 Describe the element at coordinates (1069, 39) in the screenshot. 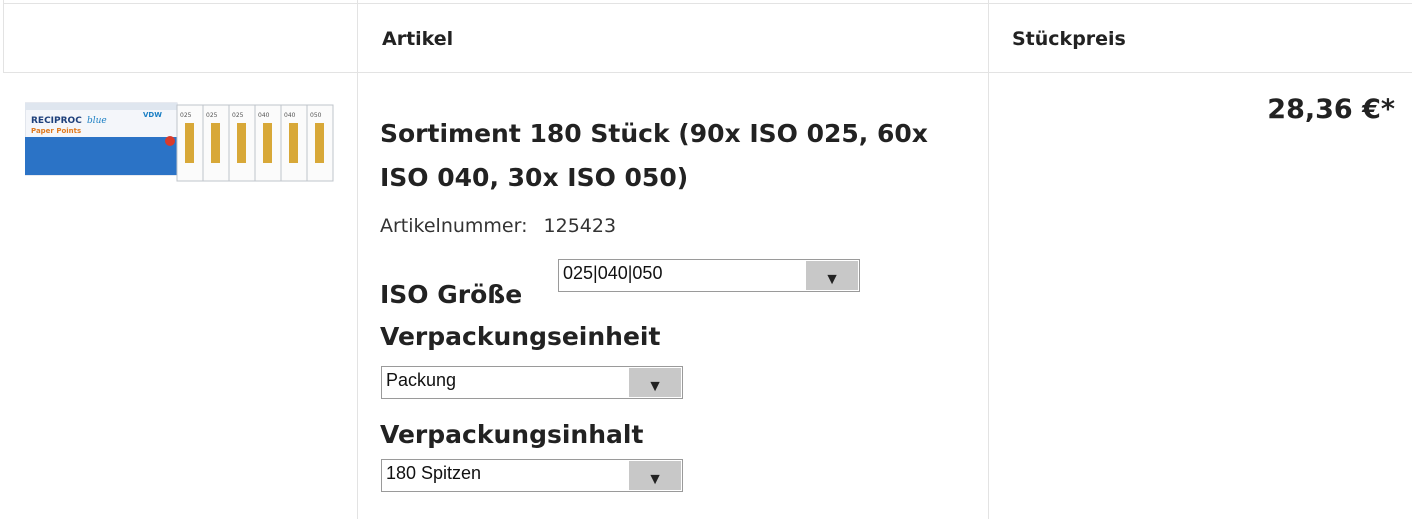

I see `column-header-unit-price: Stückpreis` at that location.